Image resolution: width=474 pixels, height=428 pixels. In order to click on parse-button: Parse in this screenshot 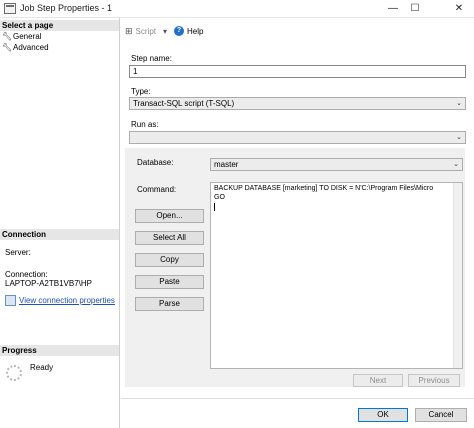, I will do `click(169, 304)`.